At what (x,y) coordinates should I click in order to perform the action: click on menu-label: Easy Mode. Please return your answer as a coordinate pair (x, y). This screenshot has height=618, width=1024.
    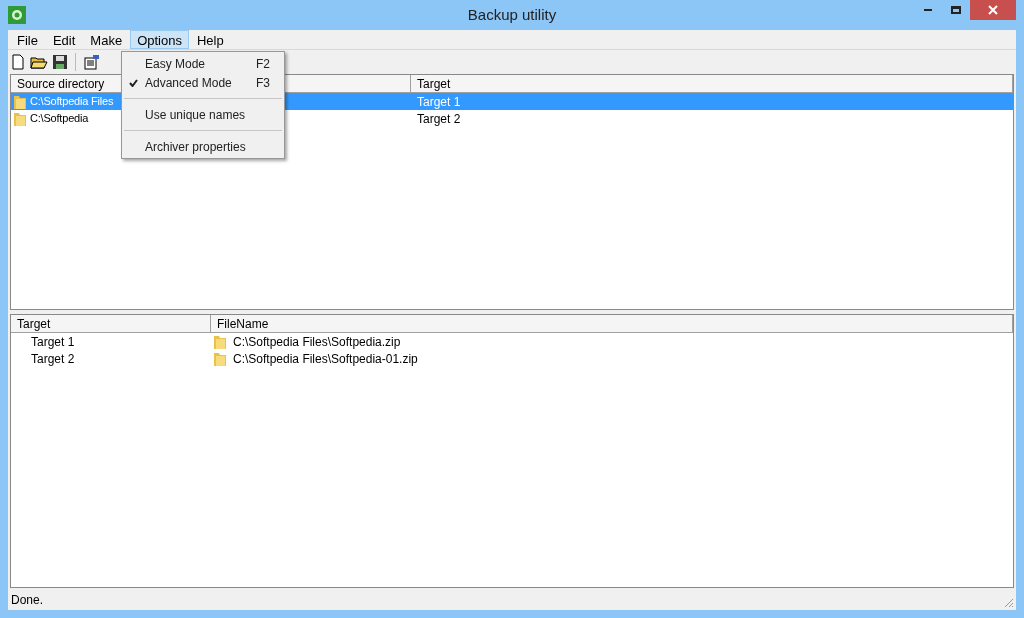
    Looking at the image, I should click on (176, 64).